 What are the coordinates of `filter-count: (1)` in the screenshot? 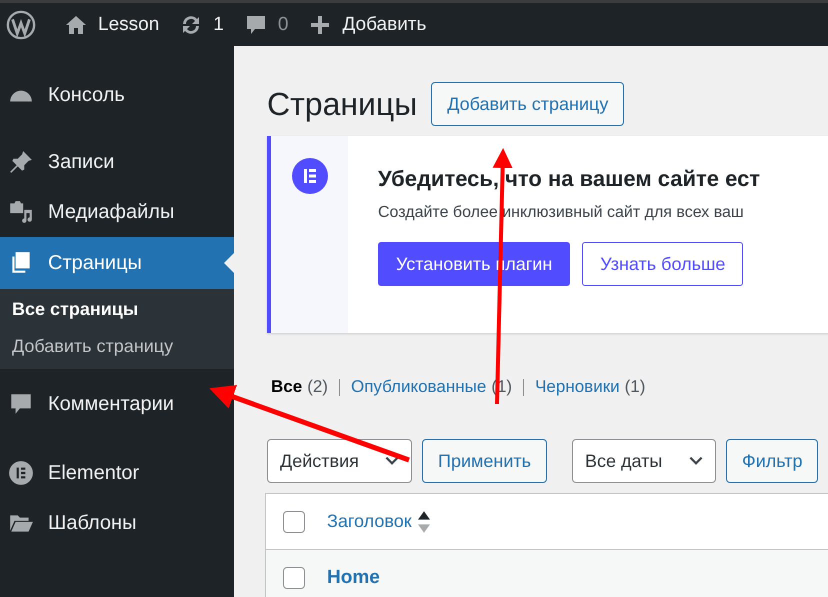 It's located at (635, 387).